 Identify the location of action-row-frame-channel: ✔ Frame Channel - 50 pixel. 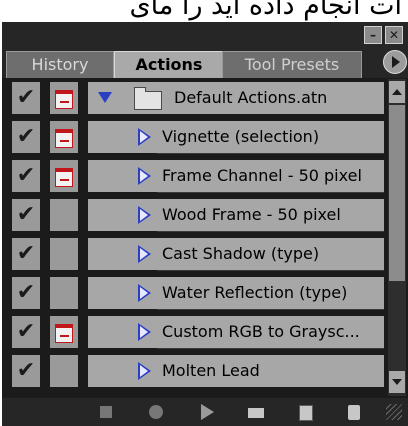
(195, 176).